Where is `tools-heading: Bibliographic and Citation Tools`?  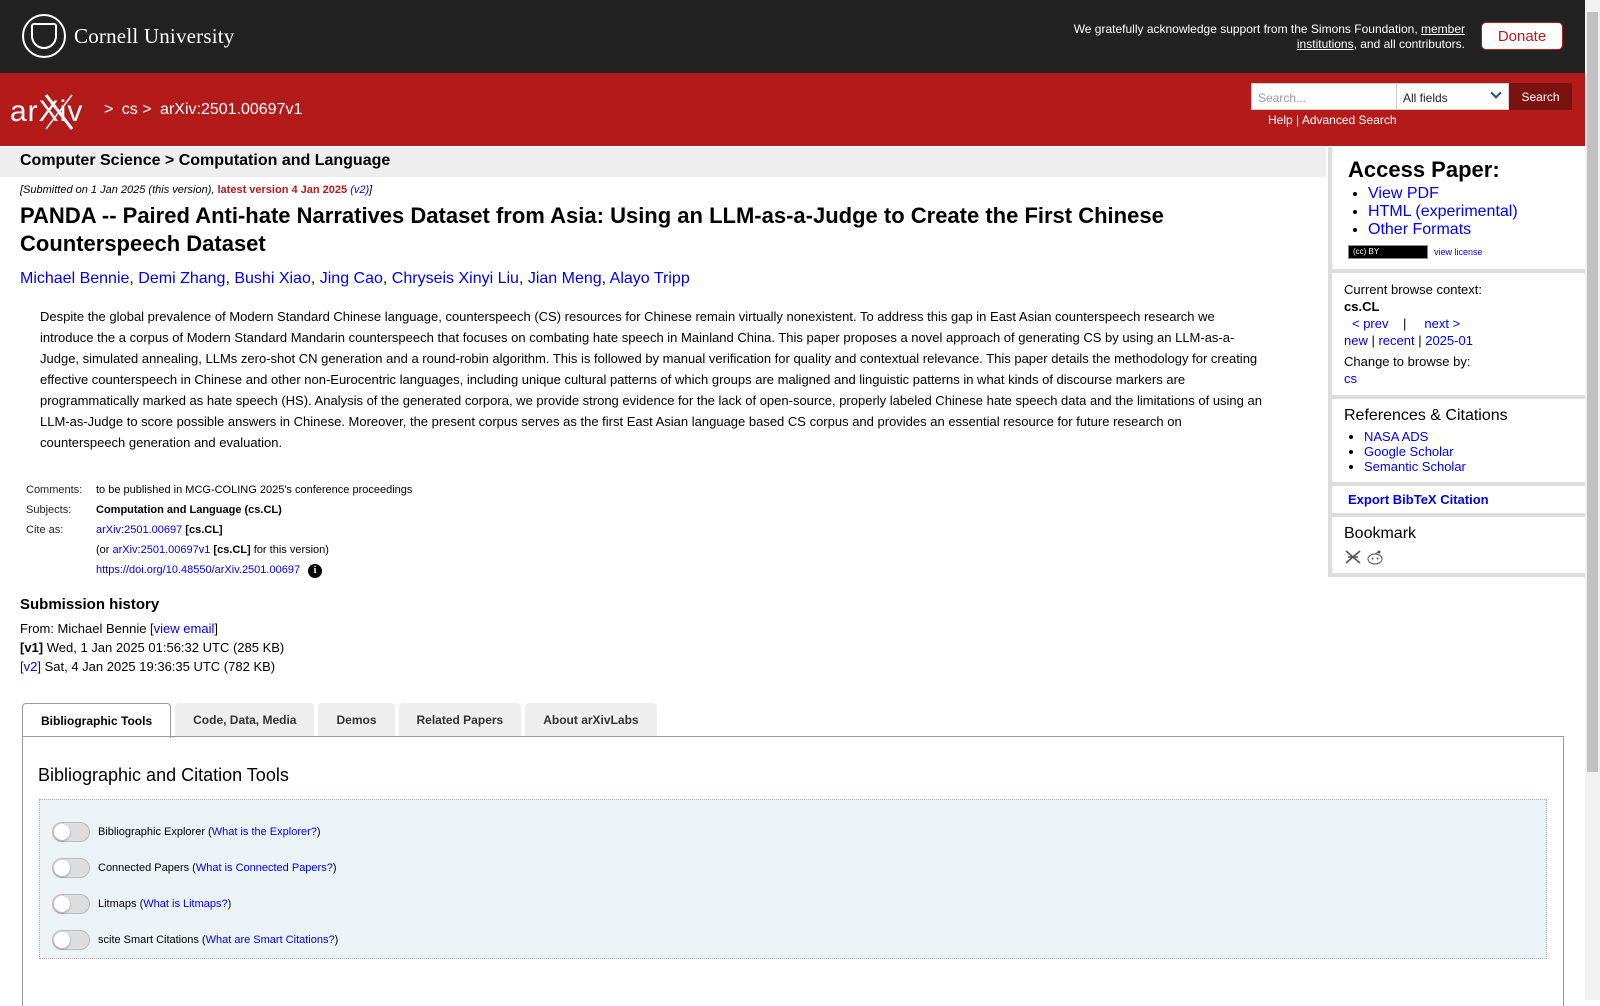
tools-heading: Bibliographic and Citation Tools is located at coordinates (163, 775).